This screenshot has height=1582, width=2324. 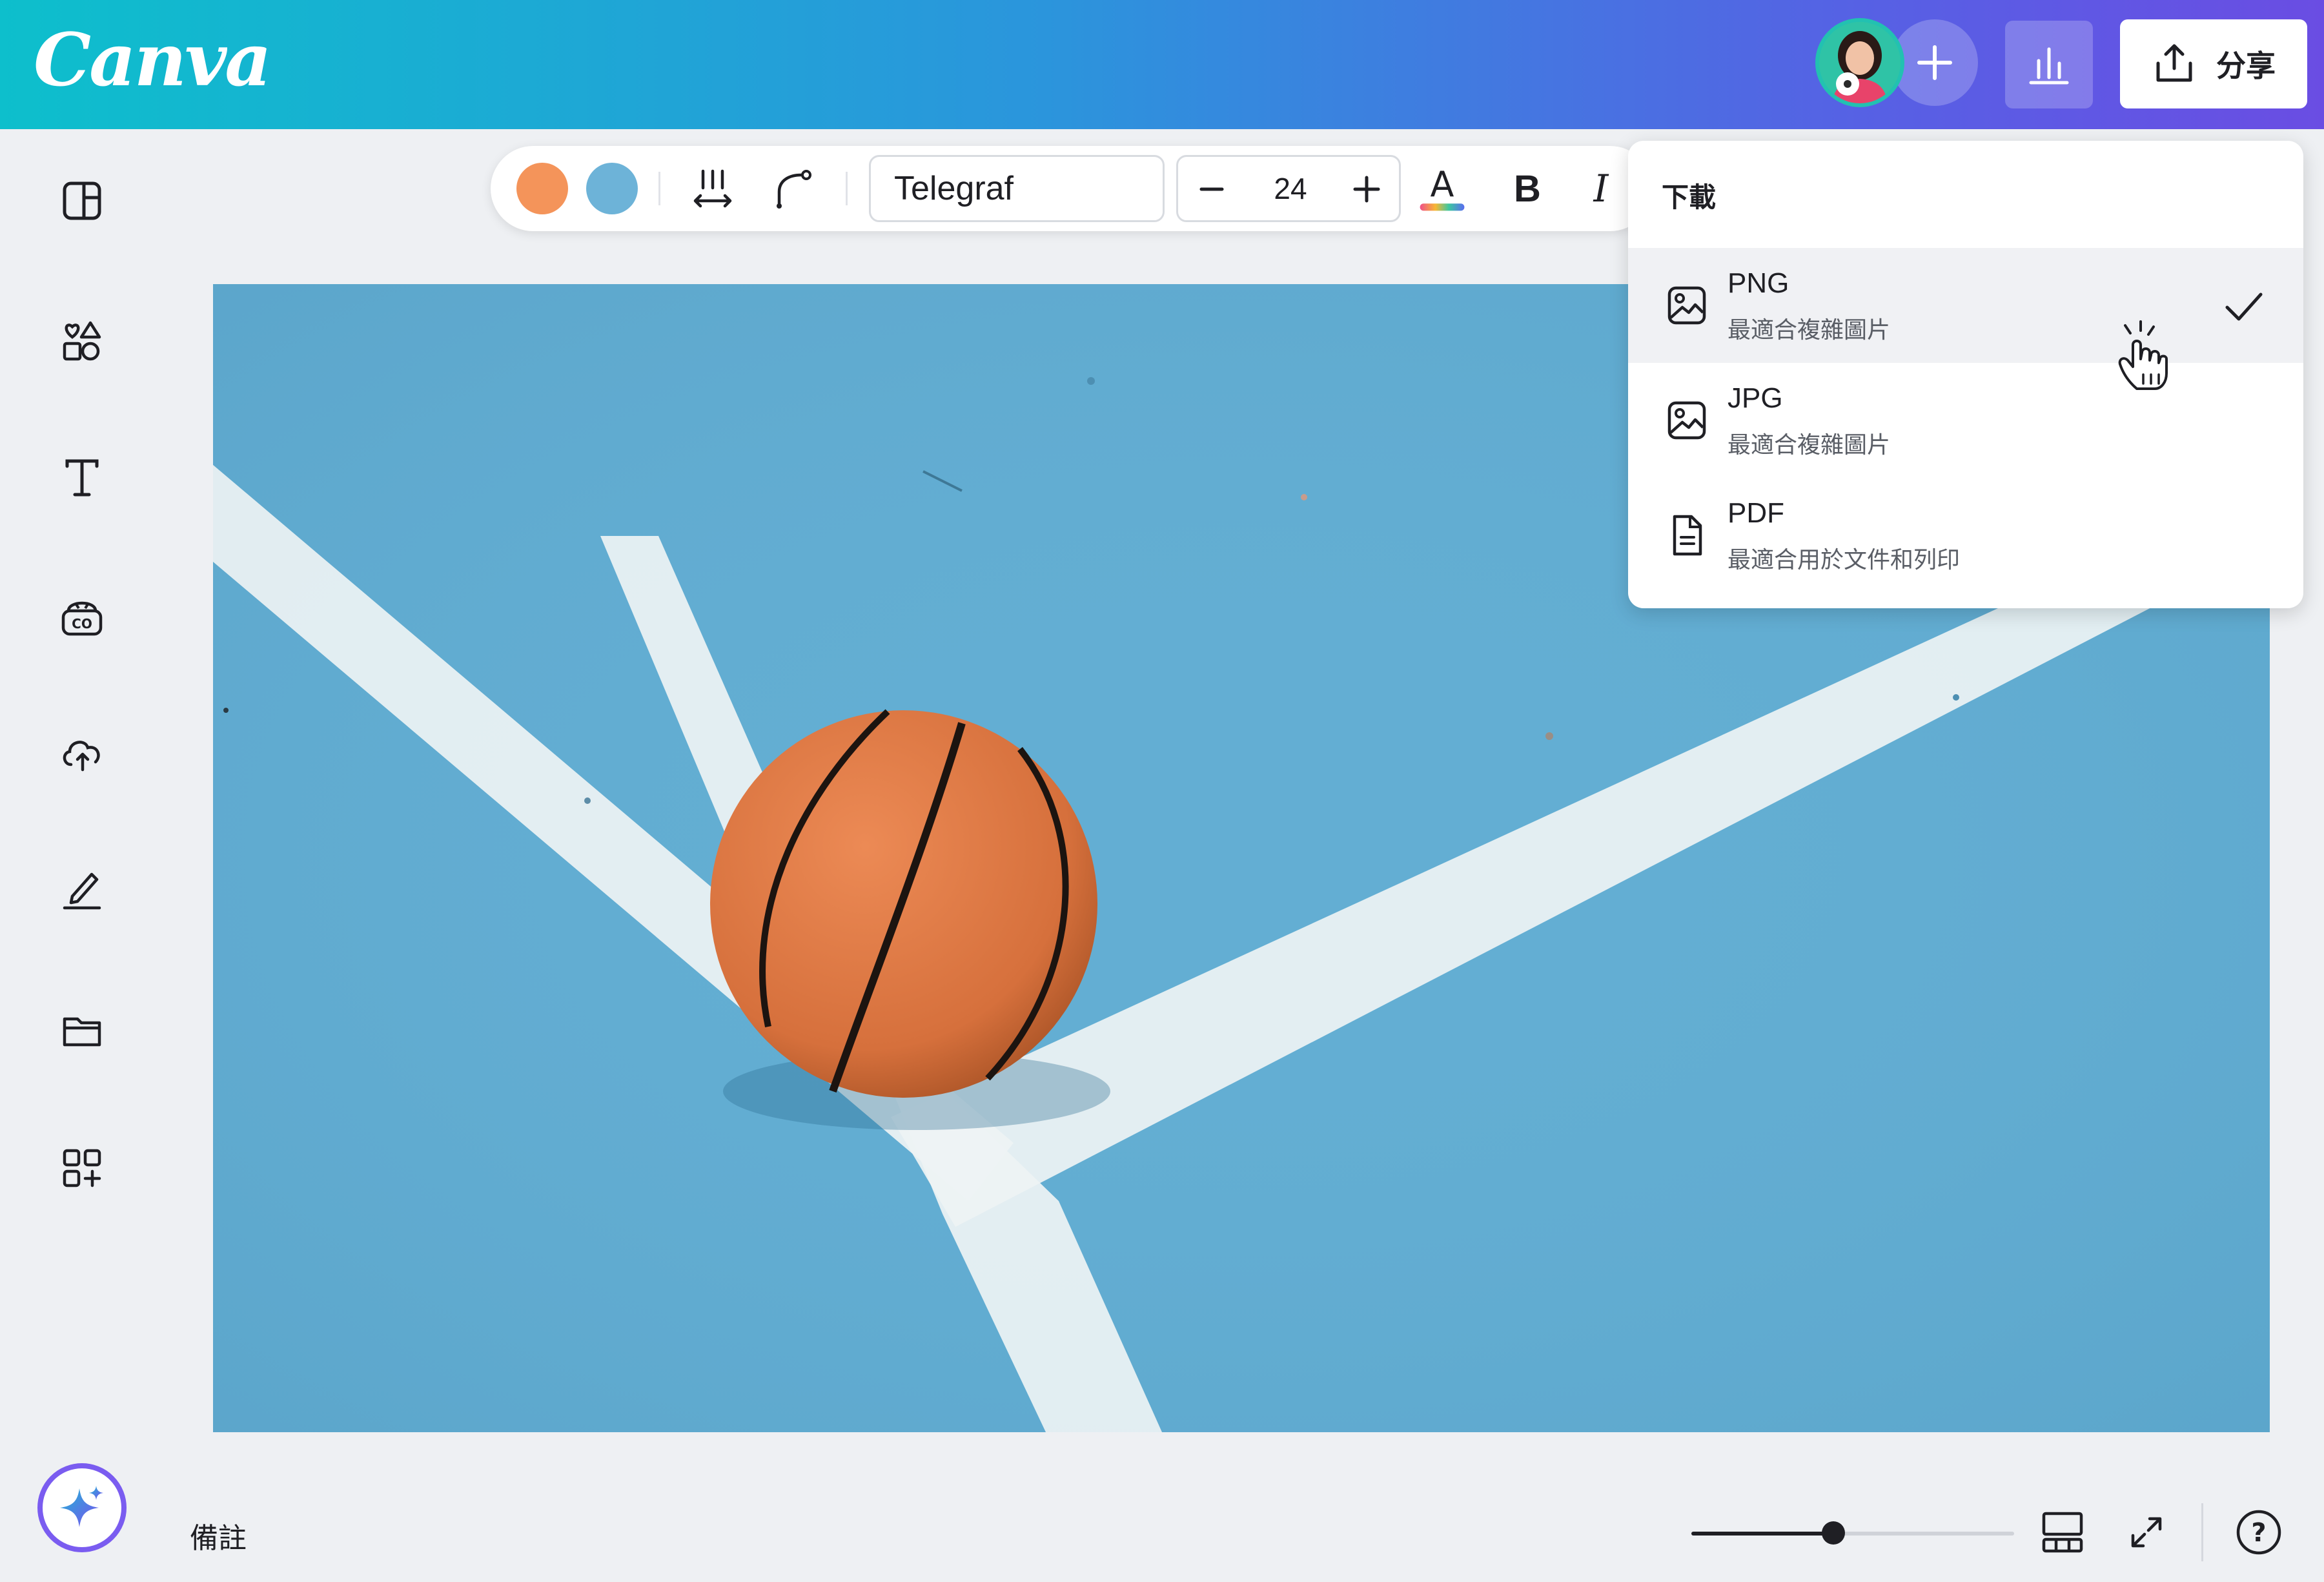 What do you see at coordinates (1965, 535) in the screenshot?
I see `download-option-pdf: PDF 最適合用於文件和列印` at bounding box center [1965, 535].